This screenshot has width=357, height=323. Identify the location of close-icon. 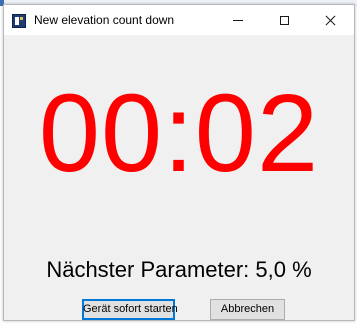
(330, 20).